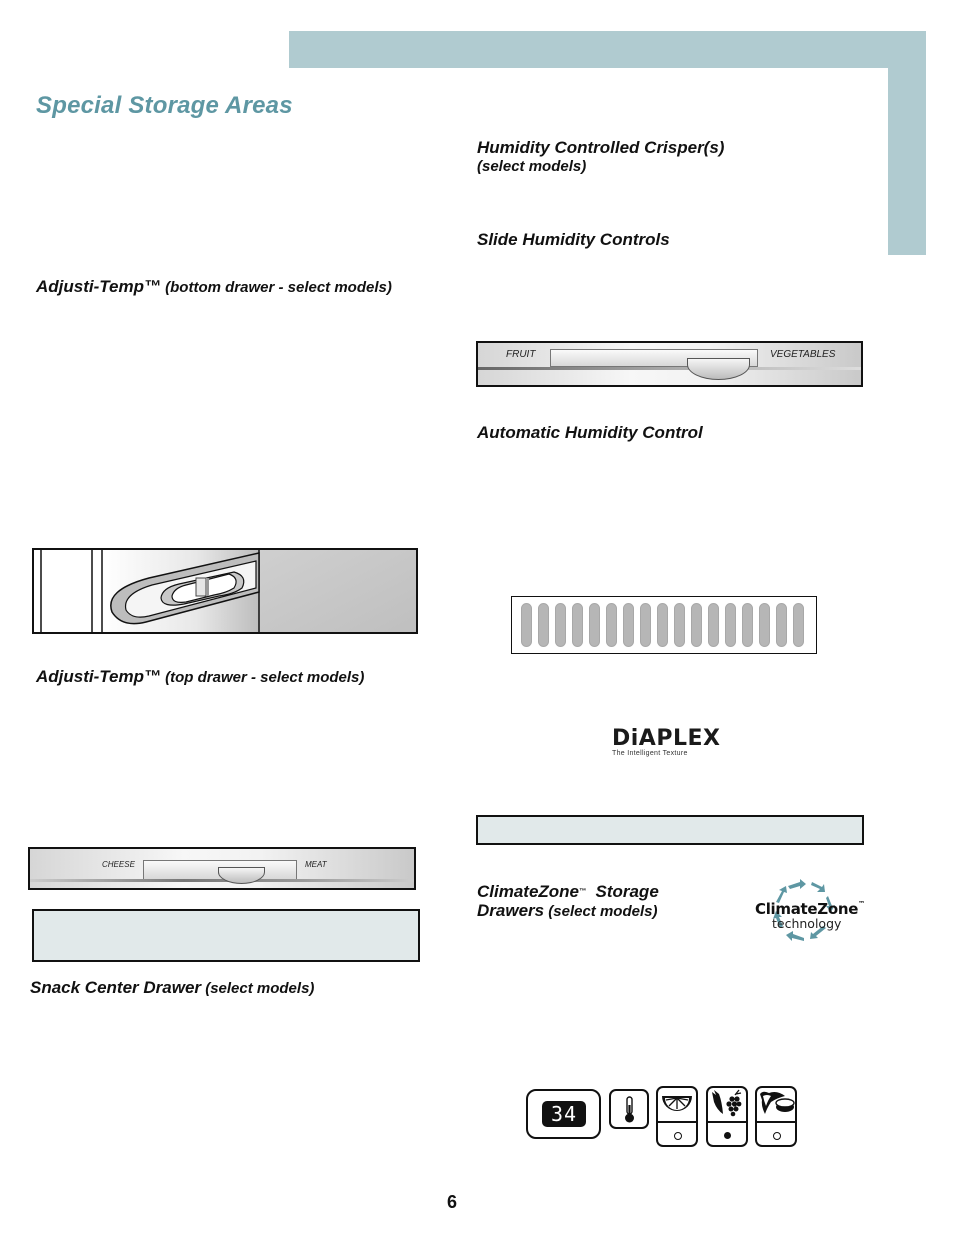 The image size is (954, 1235). I want to click on citrus-slice-icon, so click(677, 1103).